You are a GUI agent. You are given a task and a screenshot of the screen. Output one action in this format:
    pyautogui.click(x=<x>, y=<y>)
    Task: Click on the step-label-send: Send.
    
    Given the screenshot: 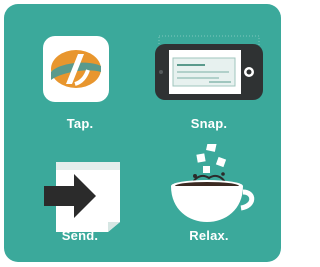 What is the action you would take?
    pyautogui.click(x=80, y=235)
    